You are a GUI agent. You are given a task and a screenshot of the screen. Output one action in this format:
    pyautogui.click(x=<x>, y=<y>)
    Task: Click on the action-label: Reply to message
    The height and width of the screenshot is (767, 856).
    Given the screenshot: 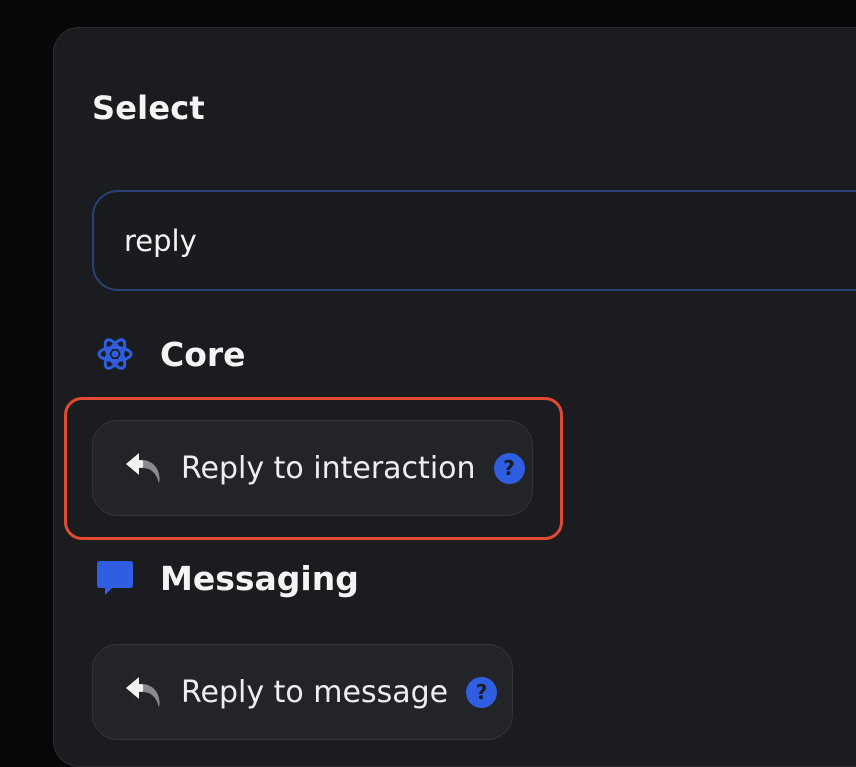 What is the action you would take?
    pyautogui.click(x=315, y=692)
    